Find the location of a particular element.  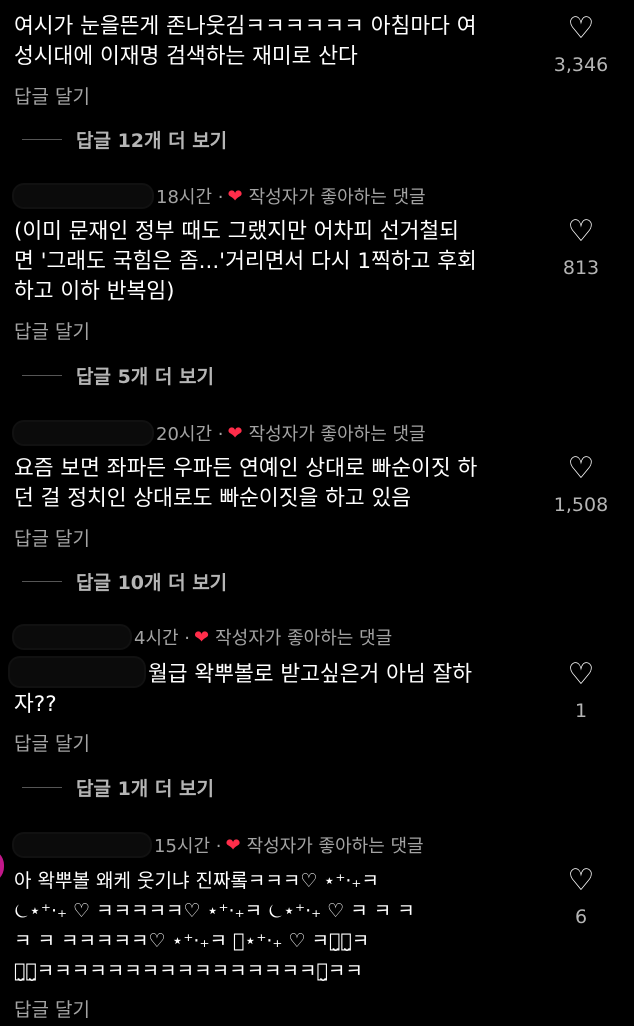

comment-meta: 15시간 · ❤ 작성자가 좋아하는 댓글 is located at coordinates (219, 845).